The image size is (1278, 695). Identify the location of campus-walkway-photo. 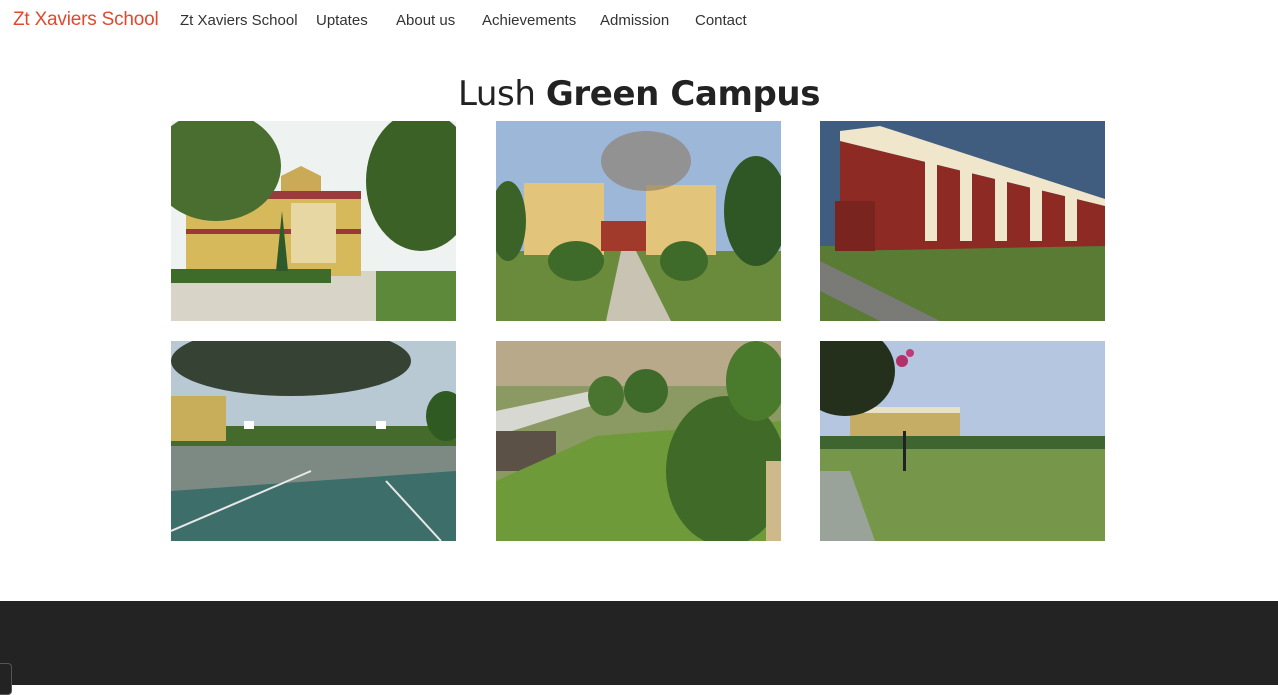
(638, 221).